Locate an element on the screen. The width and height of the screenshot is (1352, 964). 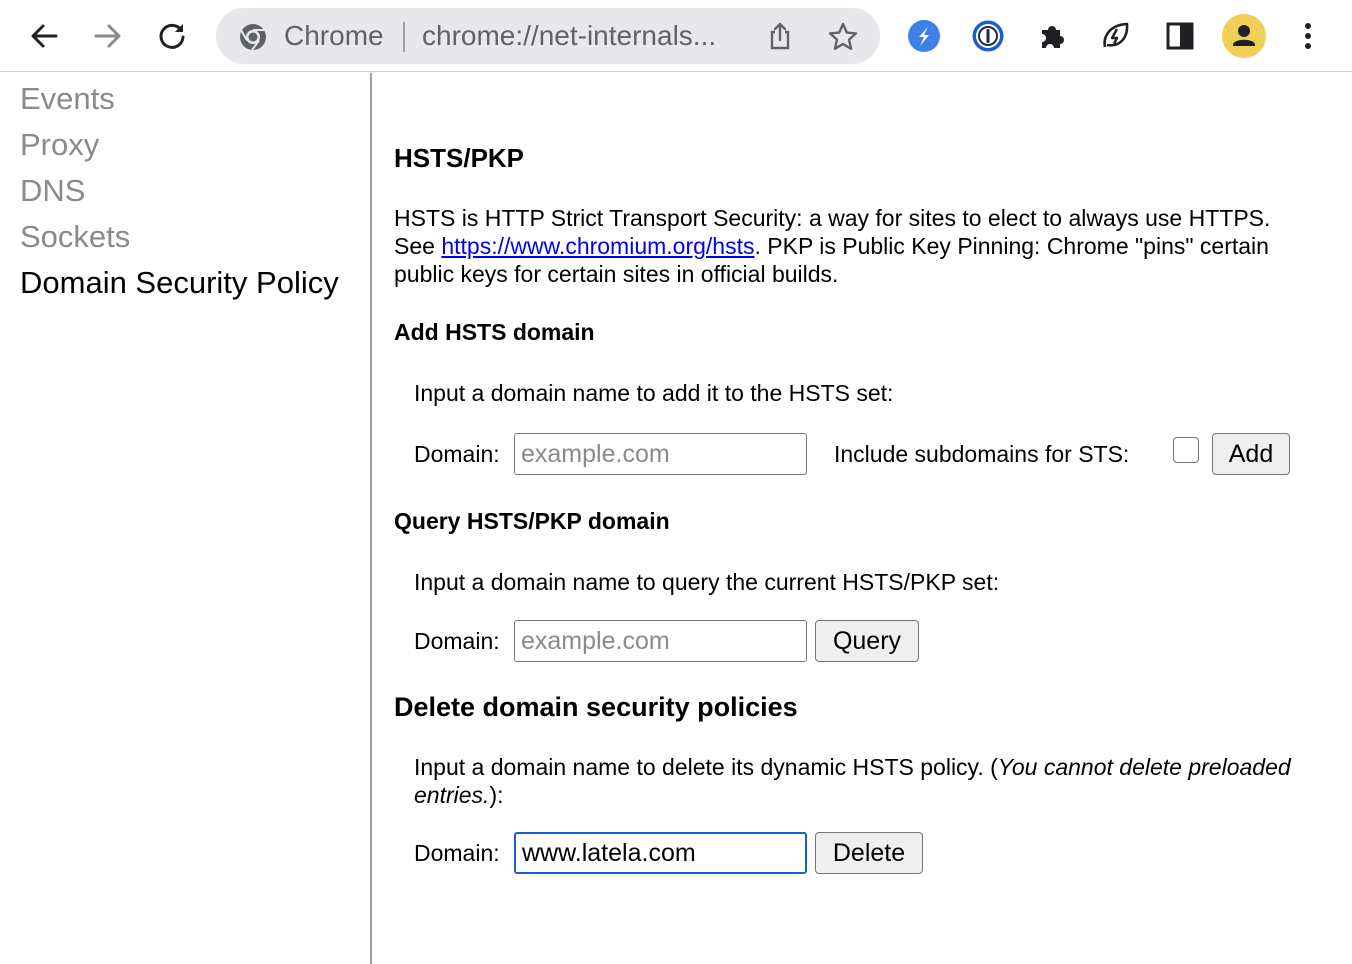
omnibox-site-chip: Chrome is located at coordinates (334, 36).